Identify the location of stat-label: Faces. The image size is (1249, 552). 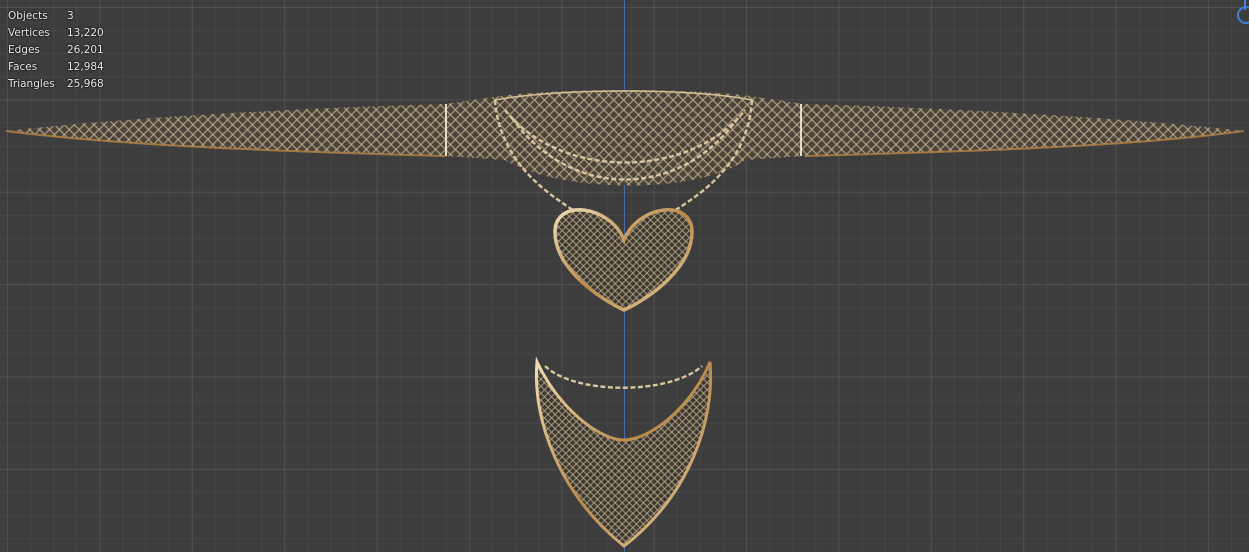
(23, 67).